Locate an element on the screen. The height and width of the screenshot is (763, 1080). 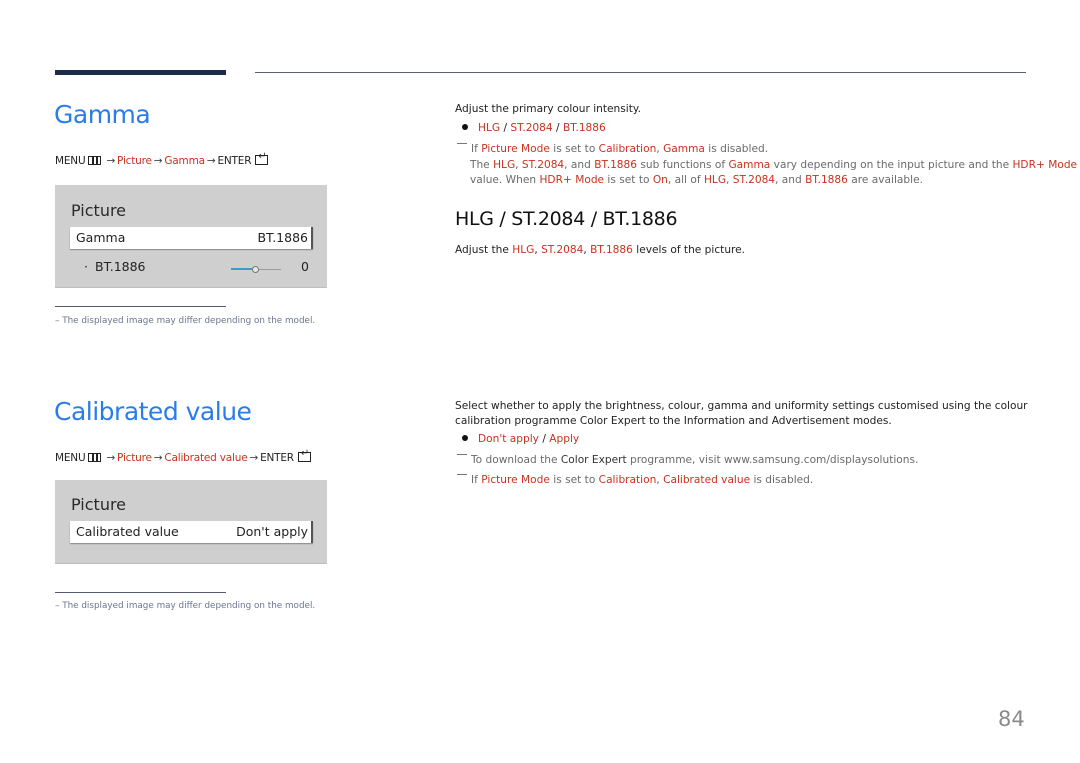
gamma-osd-panel: Picture Gamma BT.1886 · BT.1886 0 is located at coordinates (191, 236).